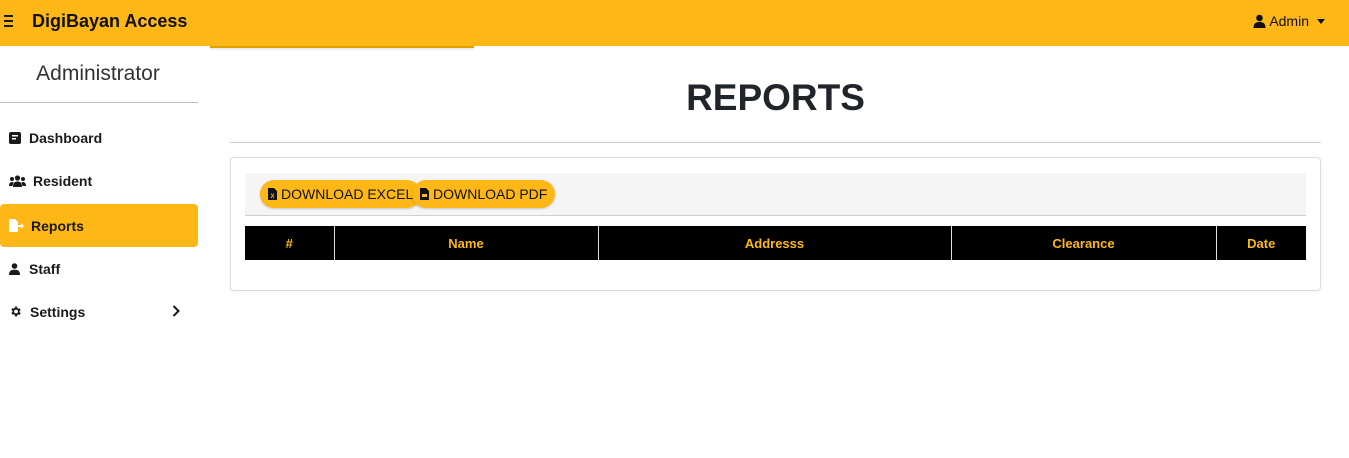 This screenshot has width=1349, height=458. I want to click on sidebar-item-staff: Staff, so click(99, 268).